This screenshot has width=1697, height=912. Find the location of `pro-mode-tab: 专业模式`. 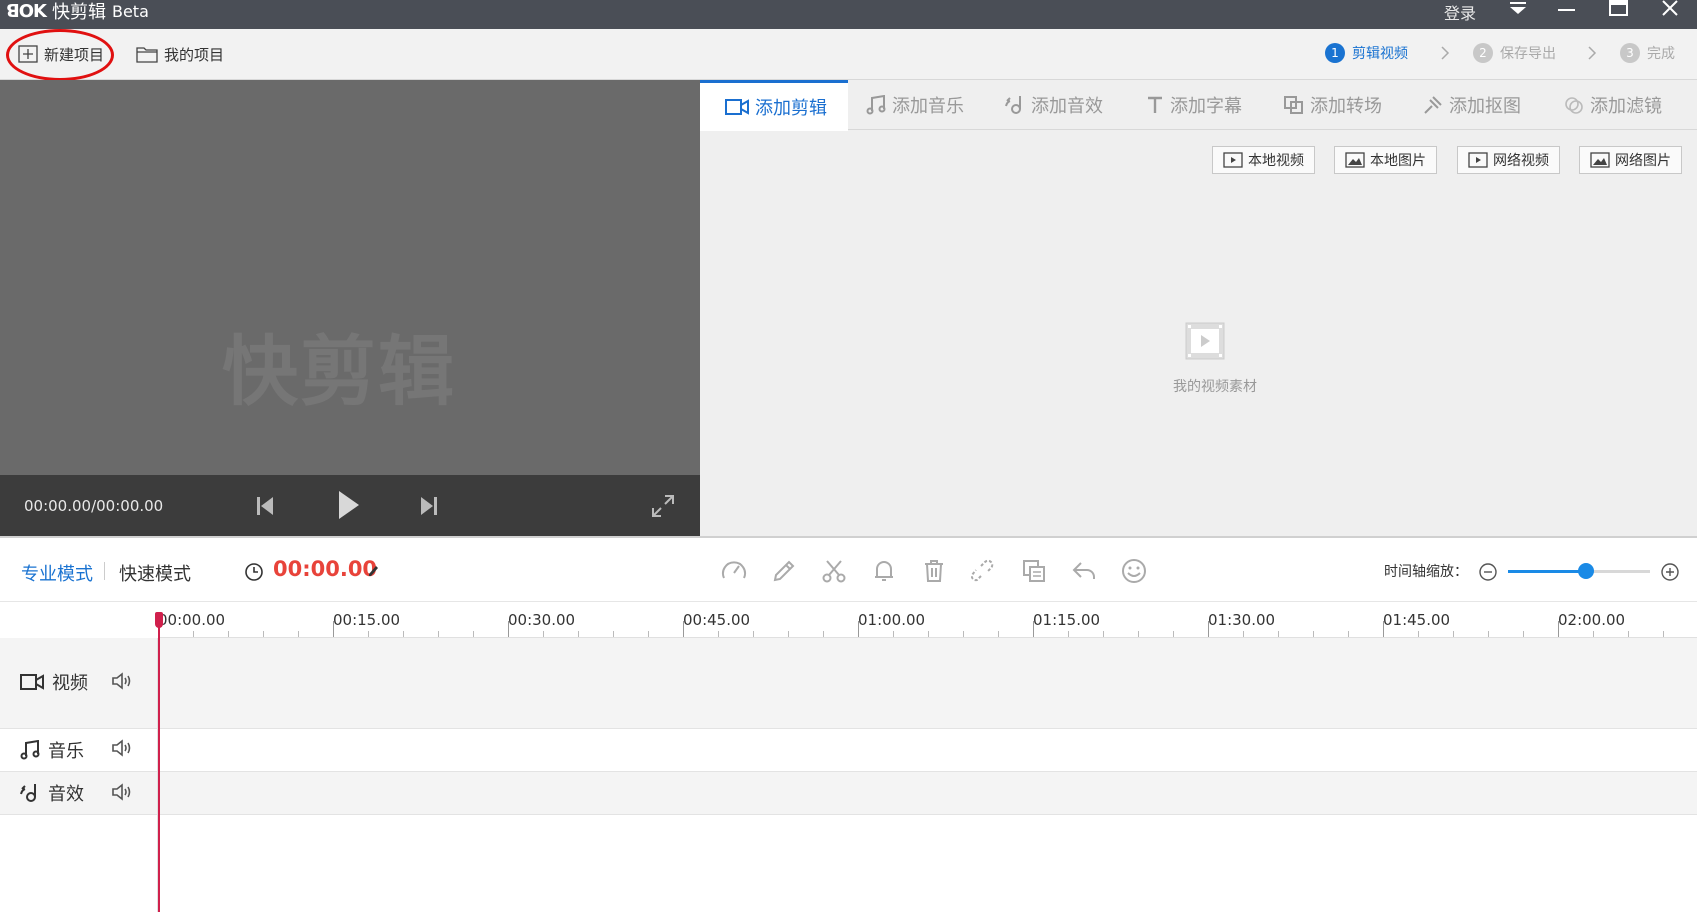

pro-mode-tab: 专业模式 is located at coordinates (57, 573).